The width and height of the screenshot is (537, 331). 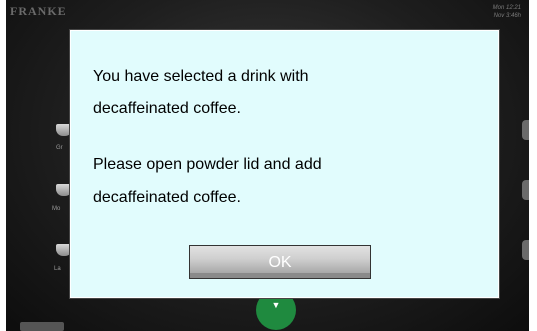 What do you see at coordinates (56, 209) in the screenshot?
I see `product-label: Mo` at bounding box center [56, 209].